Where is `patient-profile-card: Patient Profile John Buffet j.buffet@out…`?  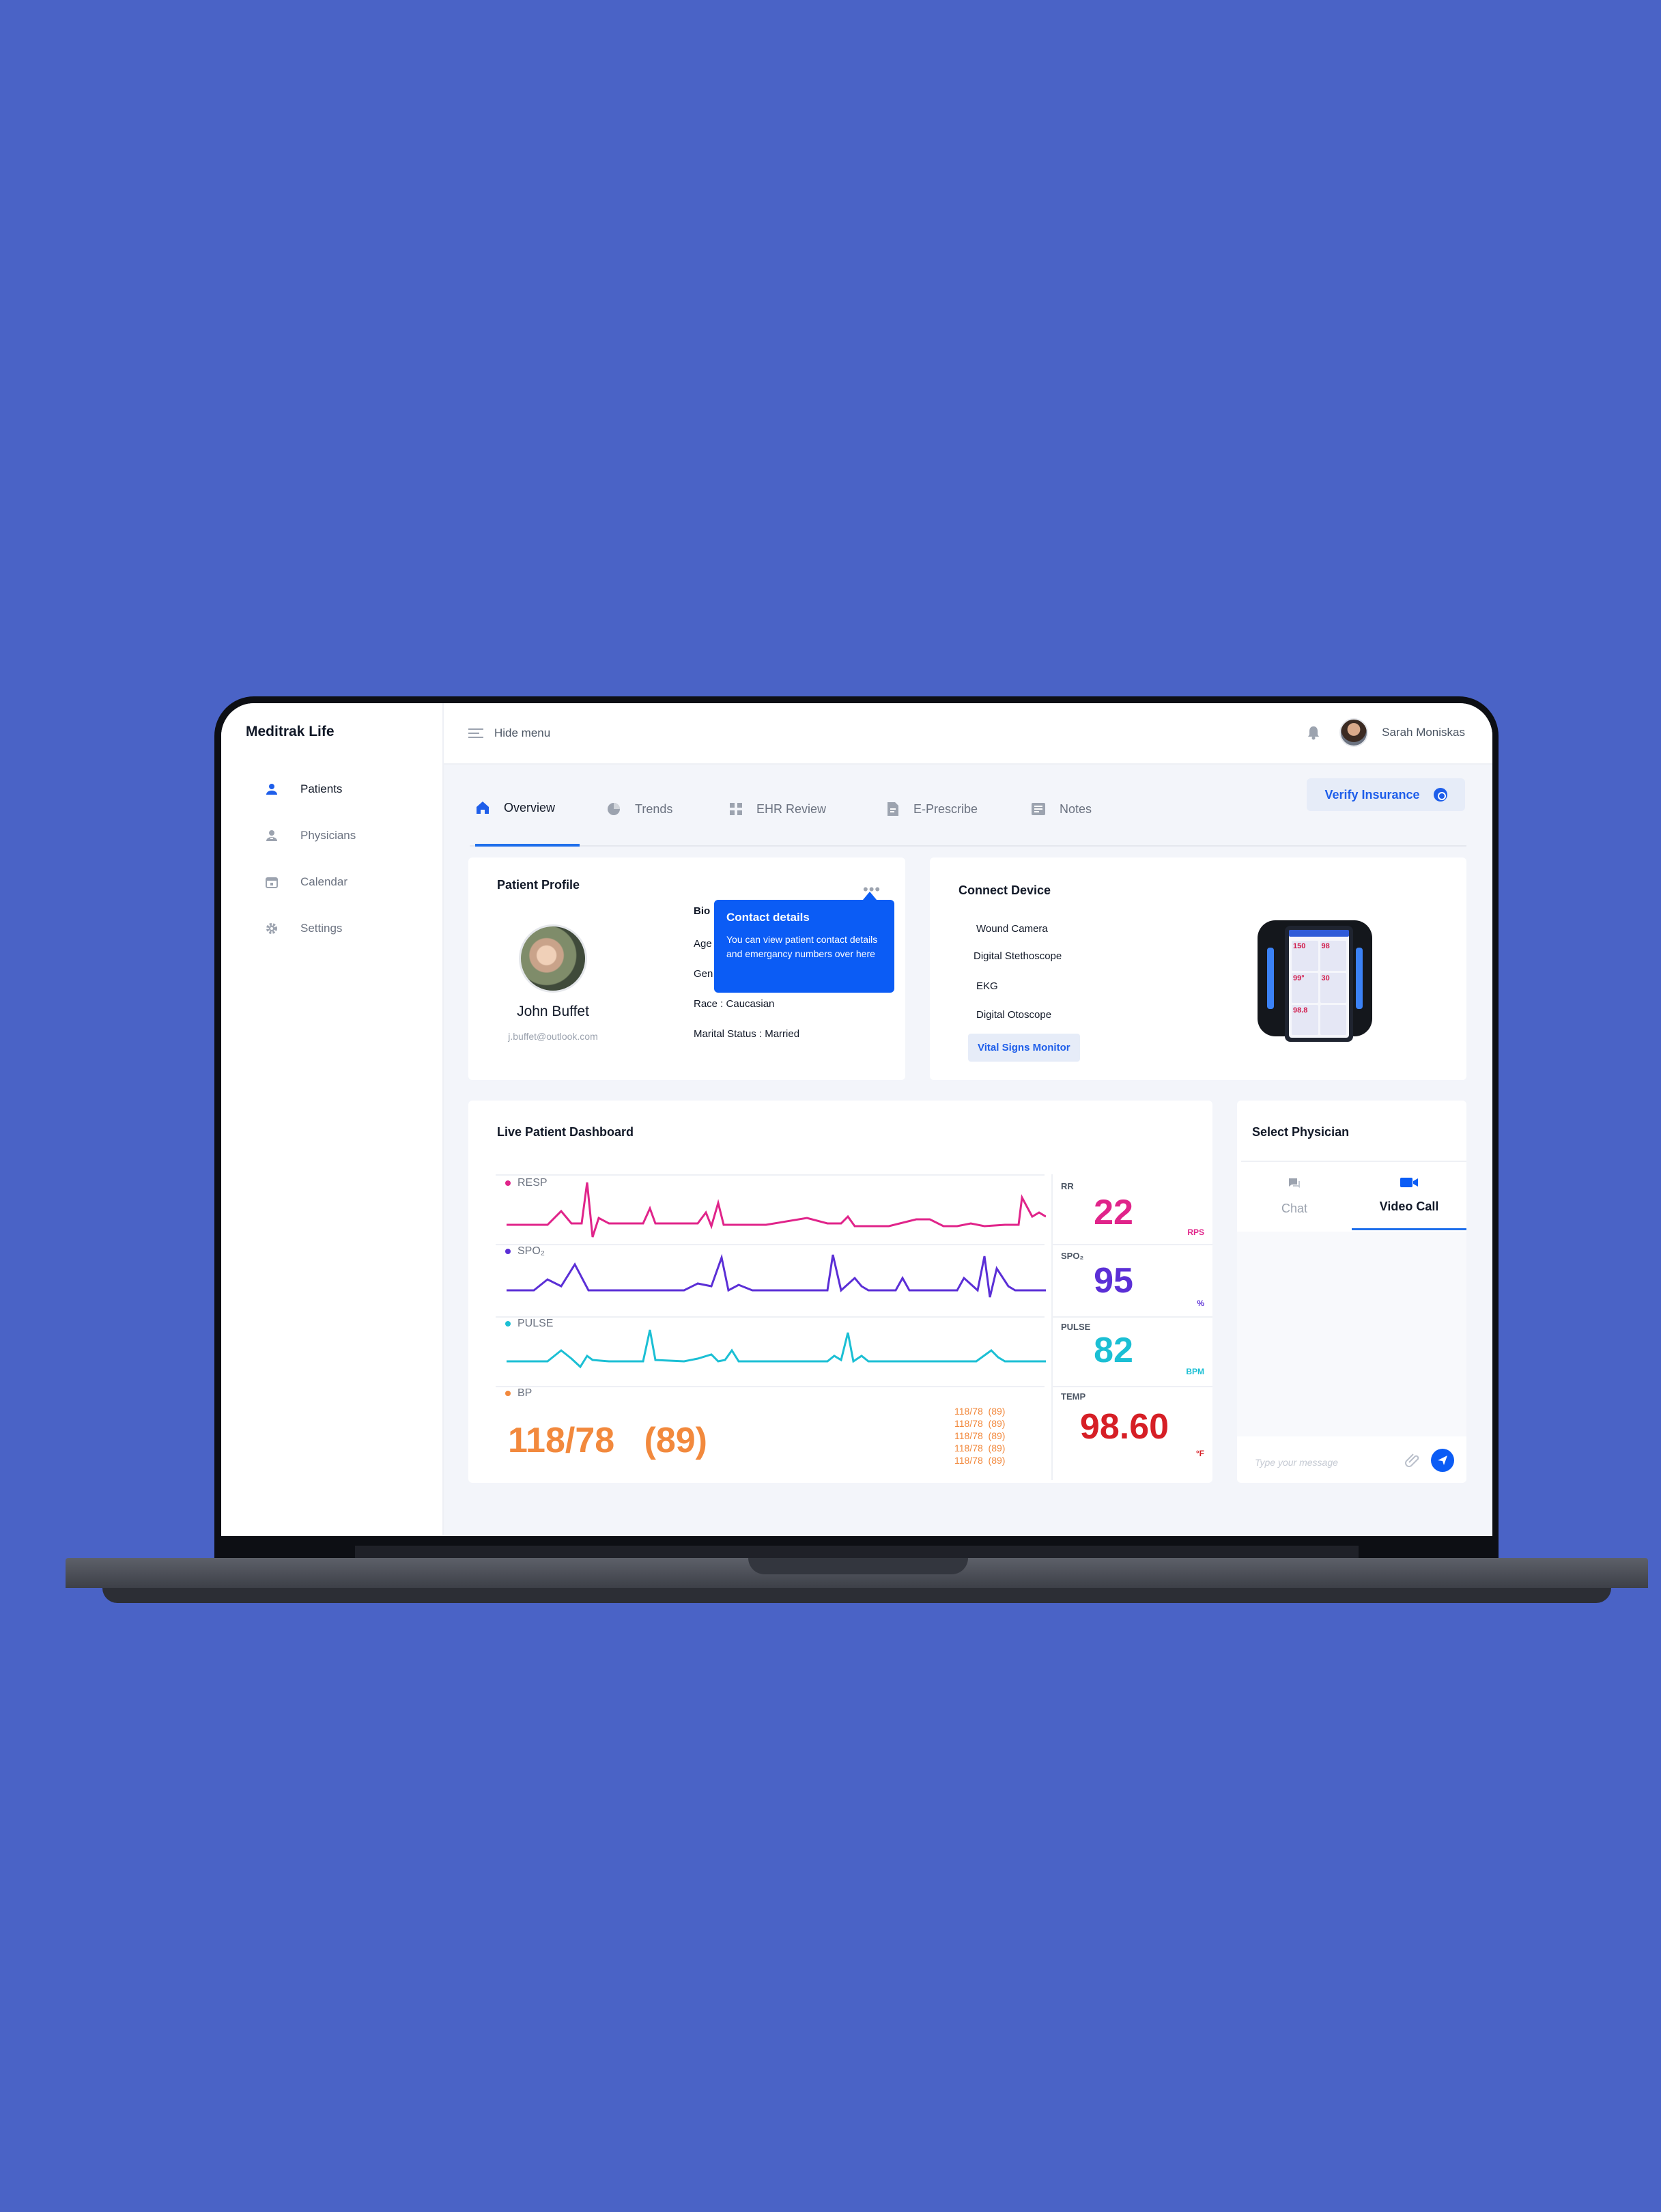 patient-profile-card: Patient Profile John Buffet j.buffet@out… is located at coordinates (686, 968).